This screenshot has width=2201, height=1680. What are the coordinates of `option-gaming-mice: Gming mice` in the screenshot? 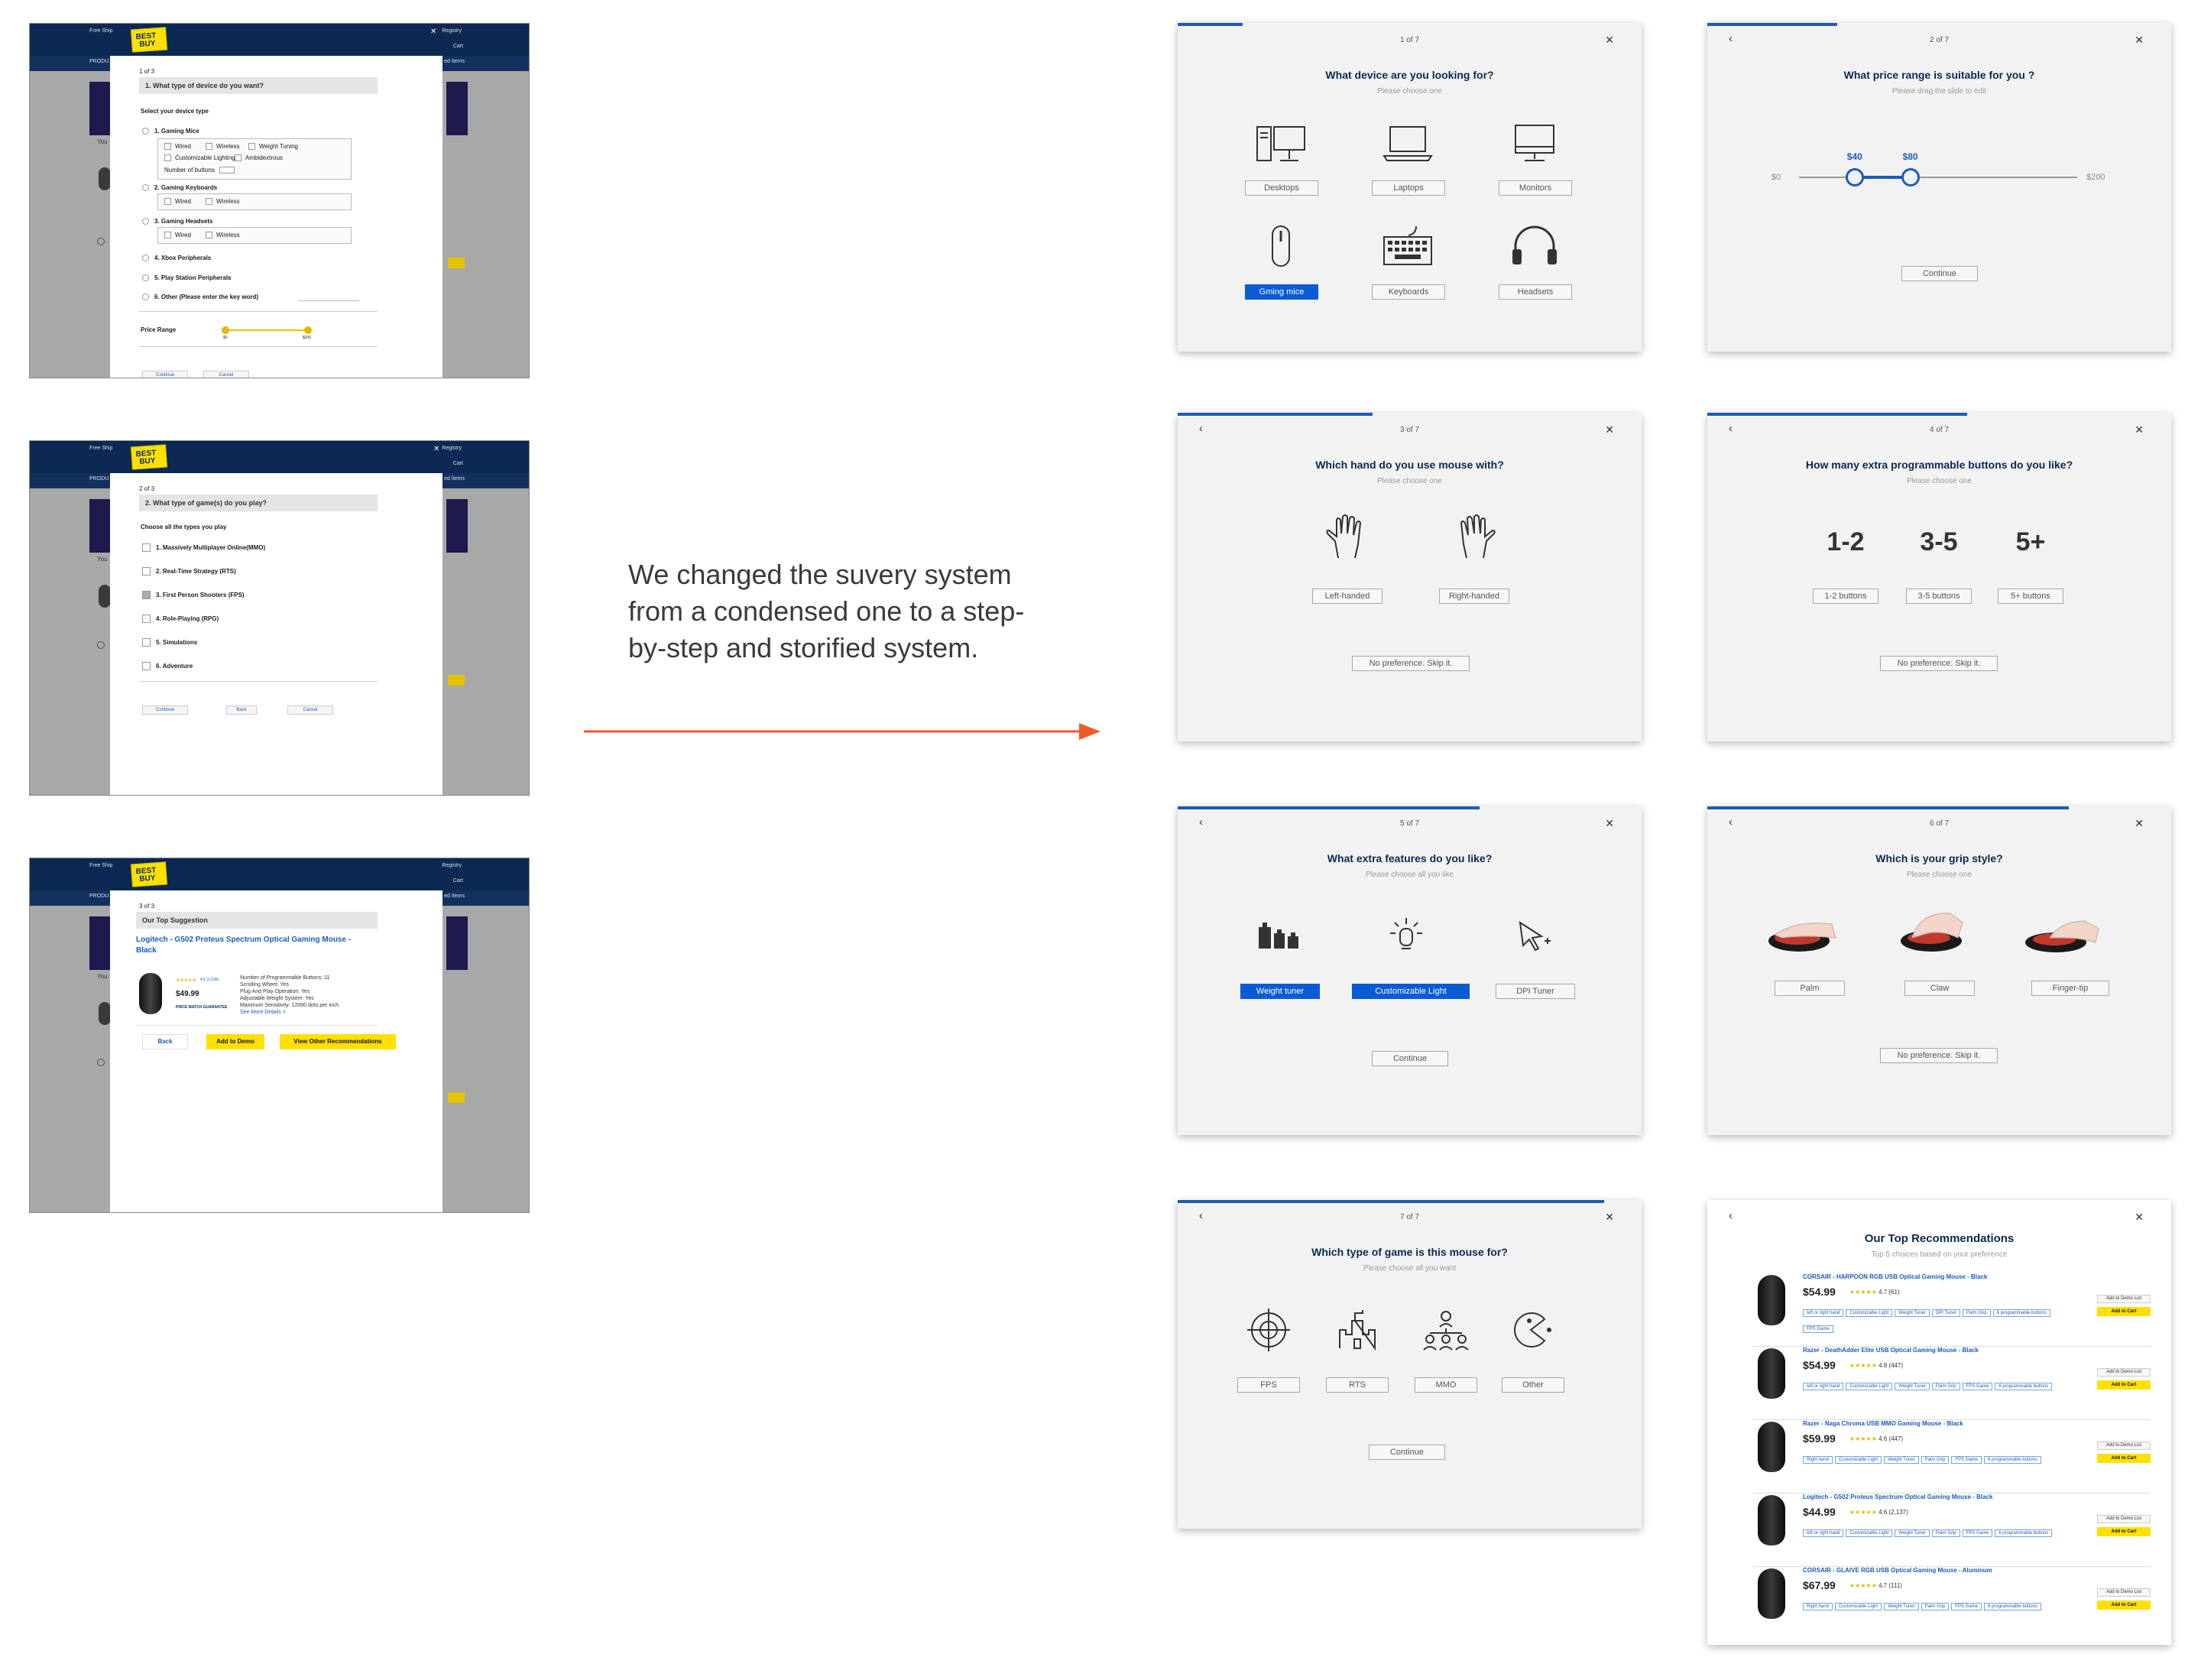 It's located at (1281, 292).